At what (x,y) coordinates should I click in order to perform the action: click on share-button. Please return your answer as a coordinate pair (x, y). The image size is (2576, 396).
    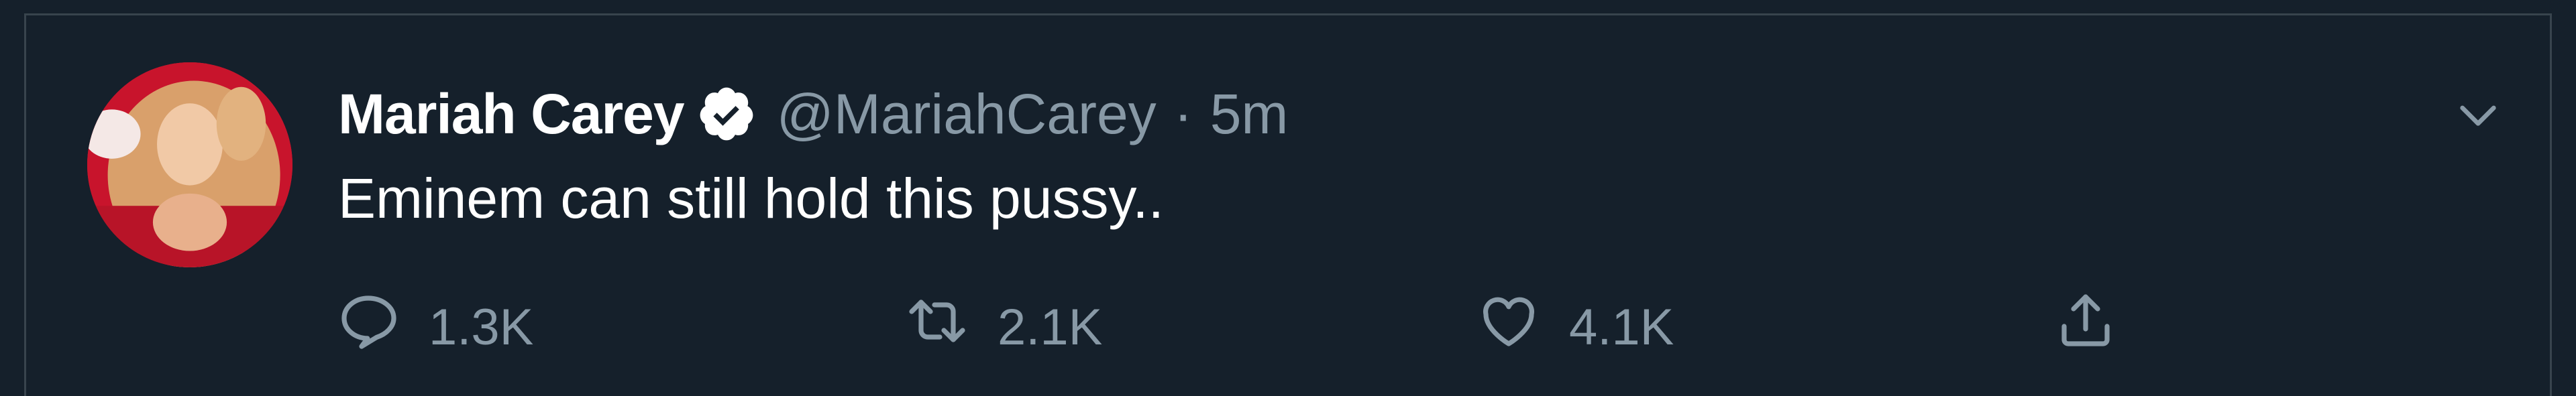
    Looking at the image, I should click on (2085, 327).